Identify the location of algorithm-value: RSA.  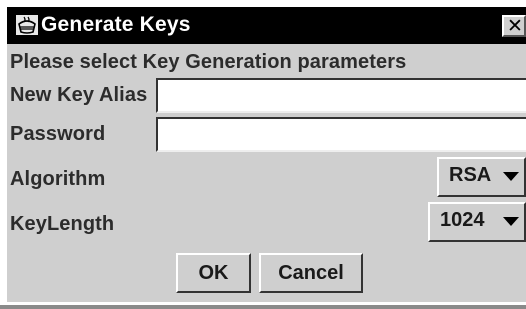
(470, 175).